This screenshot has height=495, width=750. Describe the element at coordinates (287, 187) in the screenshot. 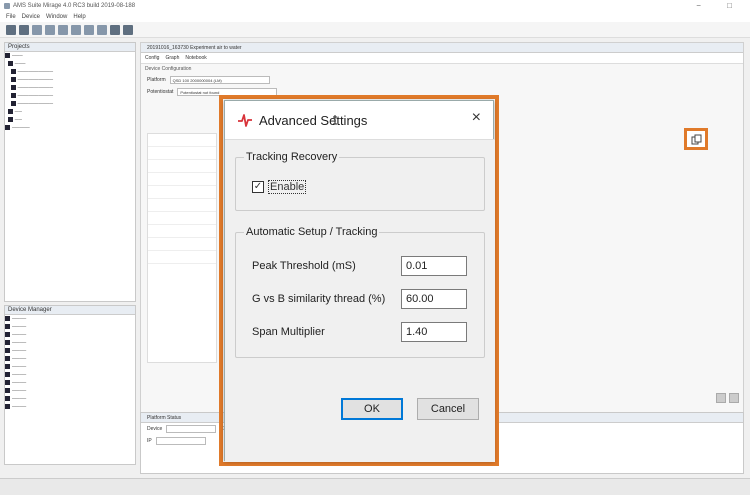

I see `enable-label: Enable` at that location.